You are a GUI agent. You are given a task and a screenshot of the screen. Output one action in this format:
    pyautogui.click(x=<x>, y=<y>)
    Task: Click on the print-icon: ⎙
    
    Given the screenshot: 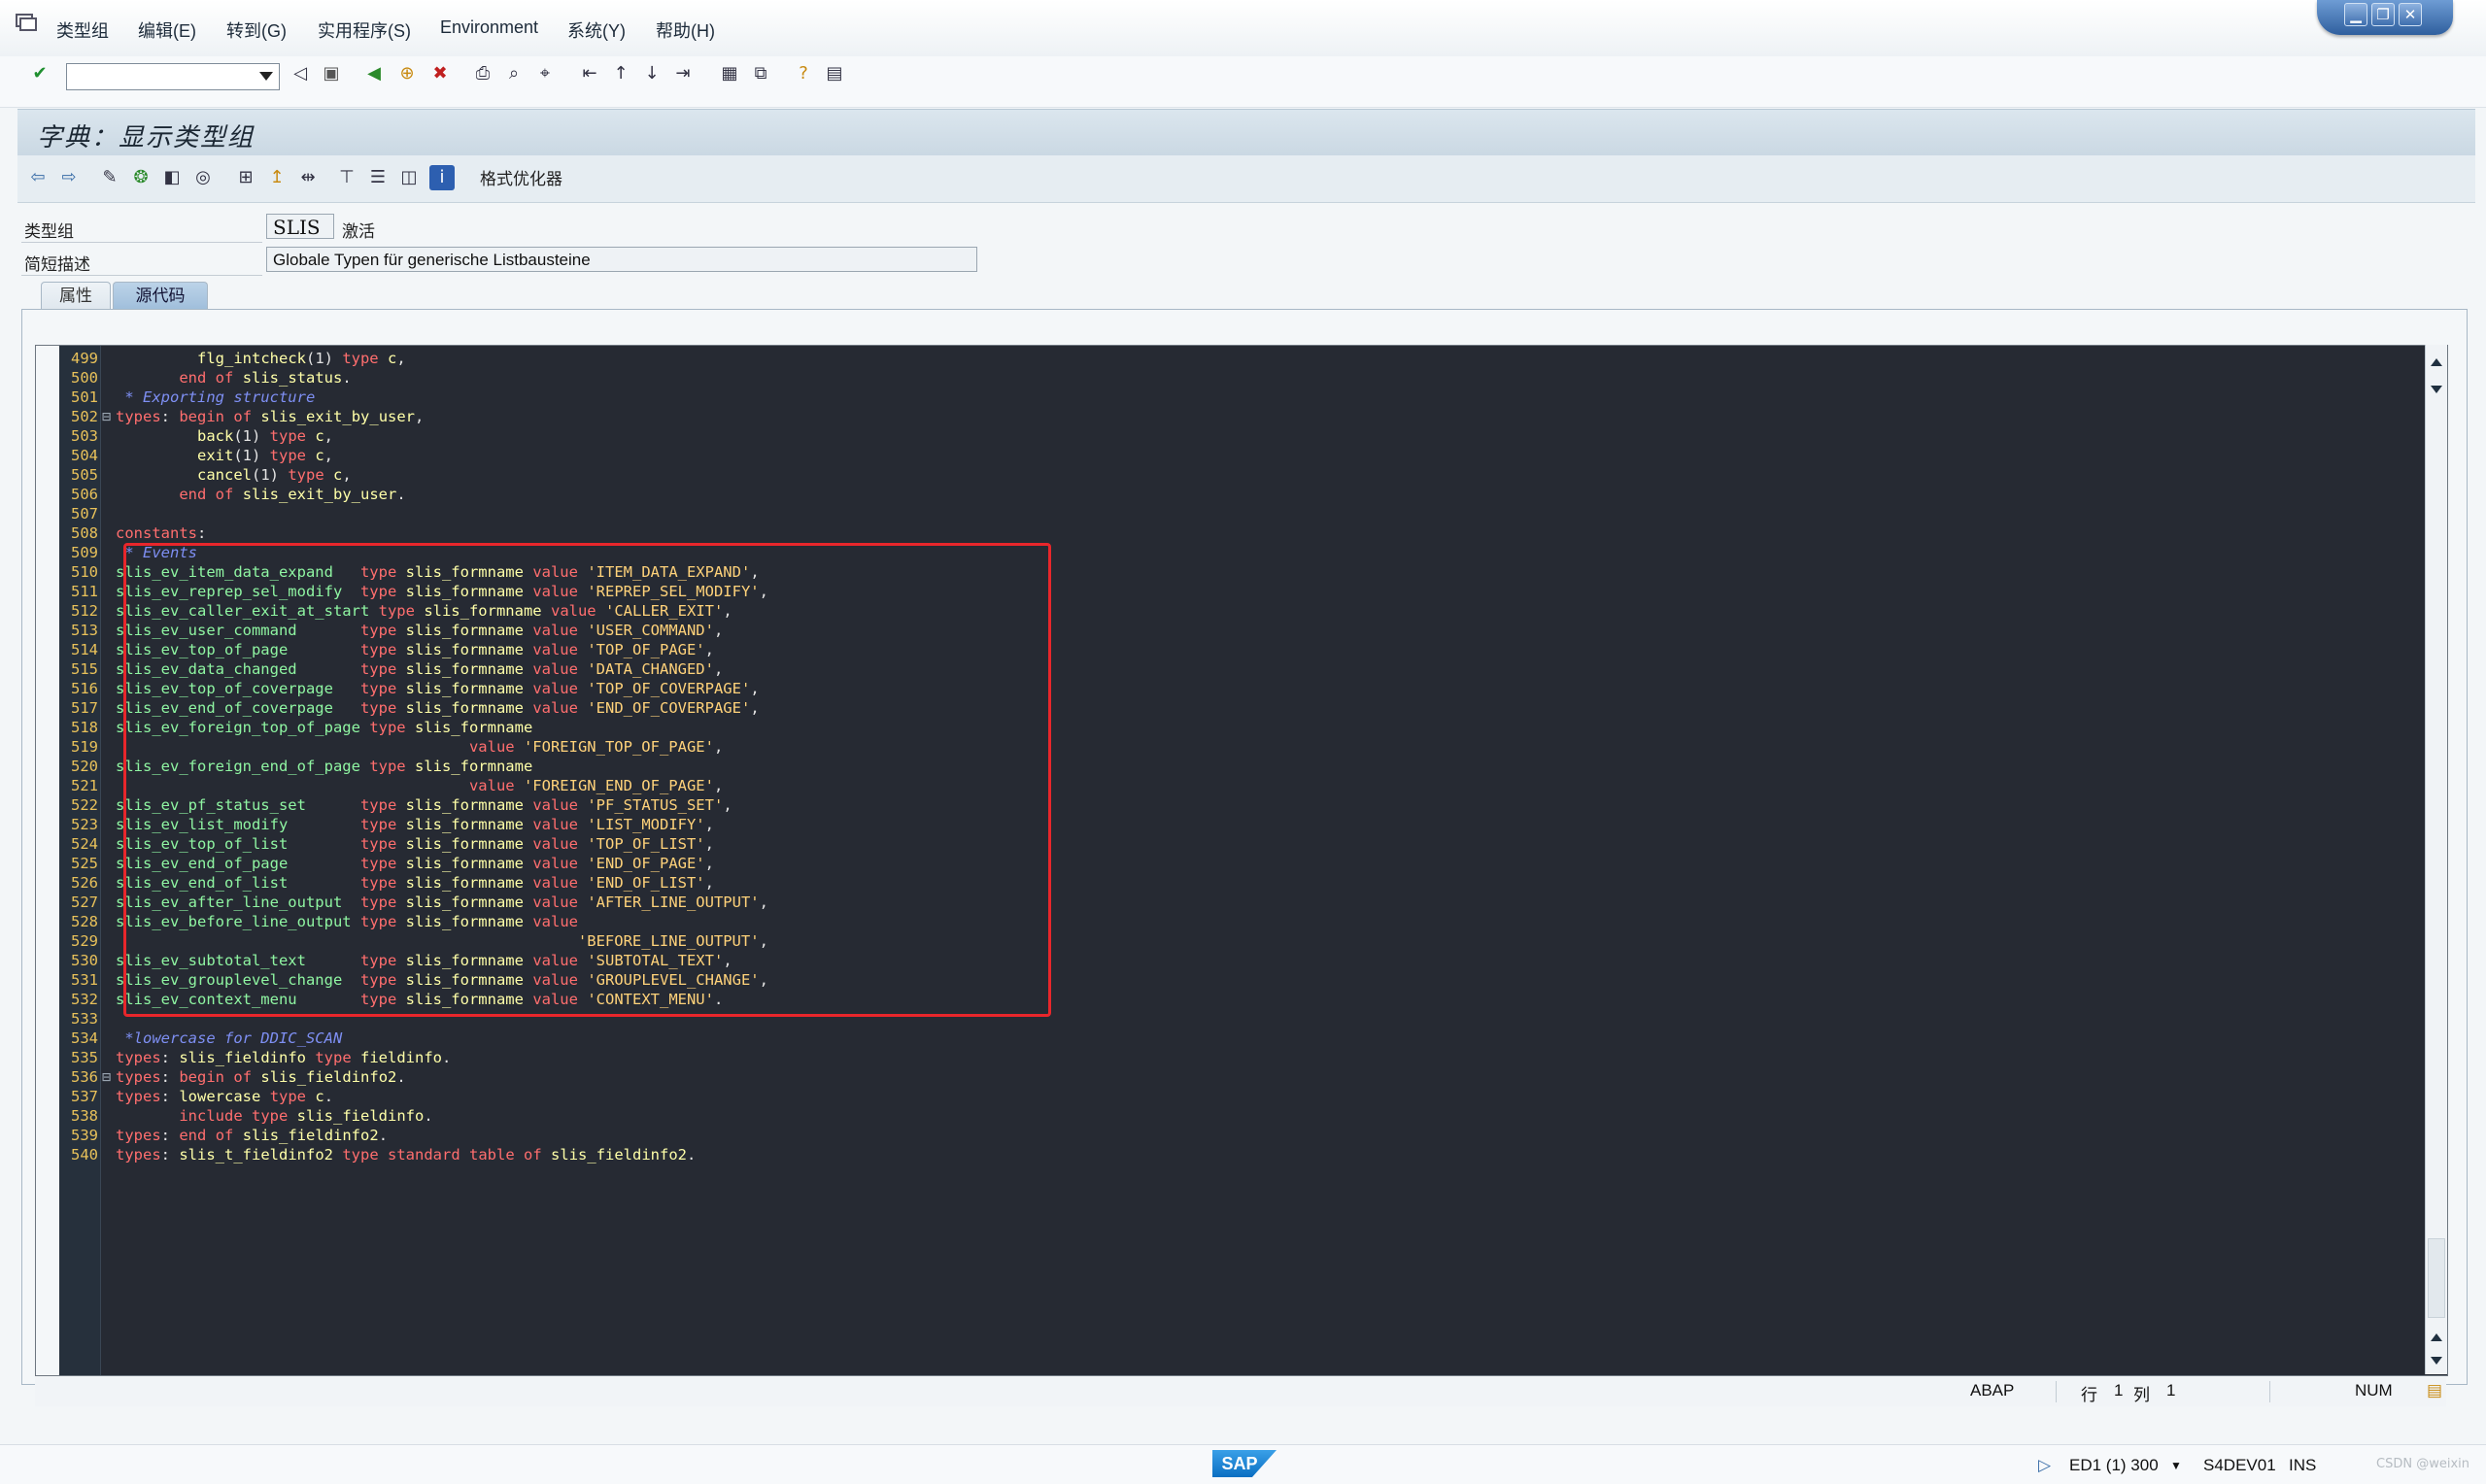 What is the action you would take?
    pyautogui.click(x=482, y=74)
    